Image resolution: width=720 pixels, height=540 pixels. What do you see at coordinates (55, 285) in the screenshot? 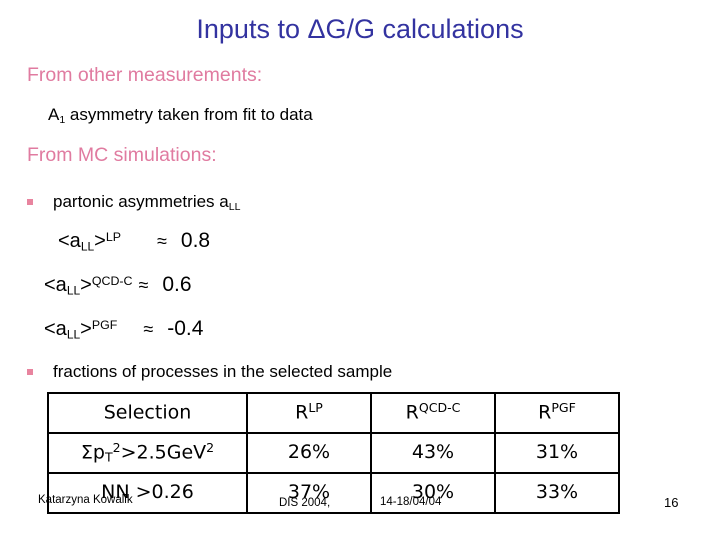
I see `asymmetry-open-qcd-c: <a` at bounding box center [55, 285].